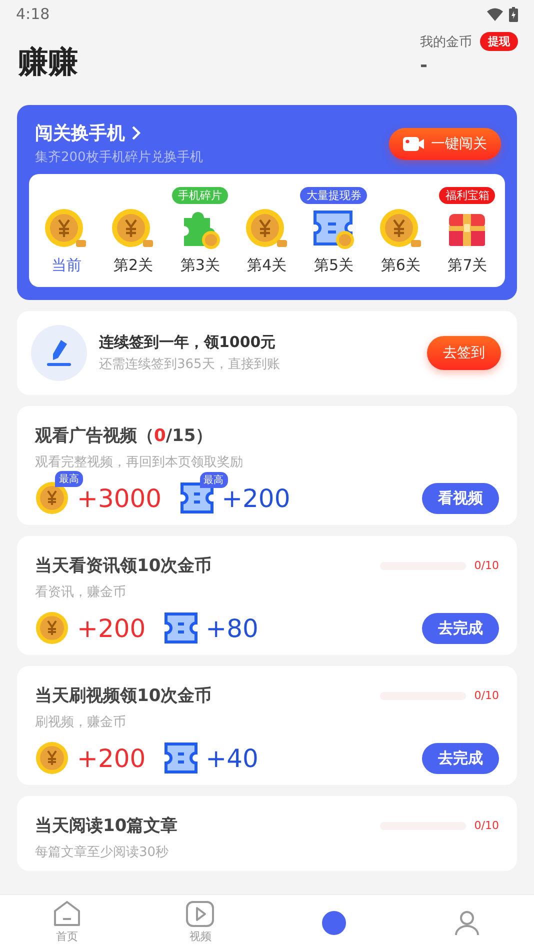 This screenshot has width=534, height=950. What do you see at coordinates (102, 852) in the screenshot?
I see `task-subtitle: 每篇文章至少阅读30秒` at bounding box center [102, 852].